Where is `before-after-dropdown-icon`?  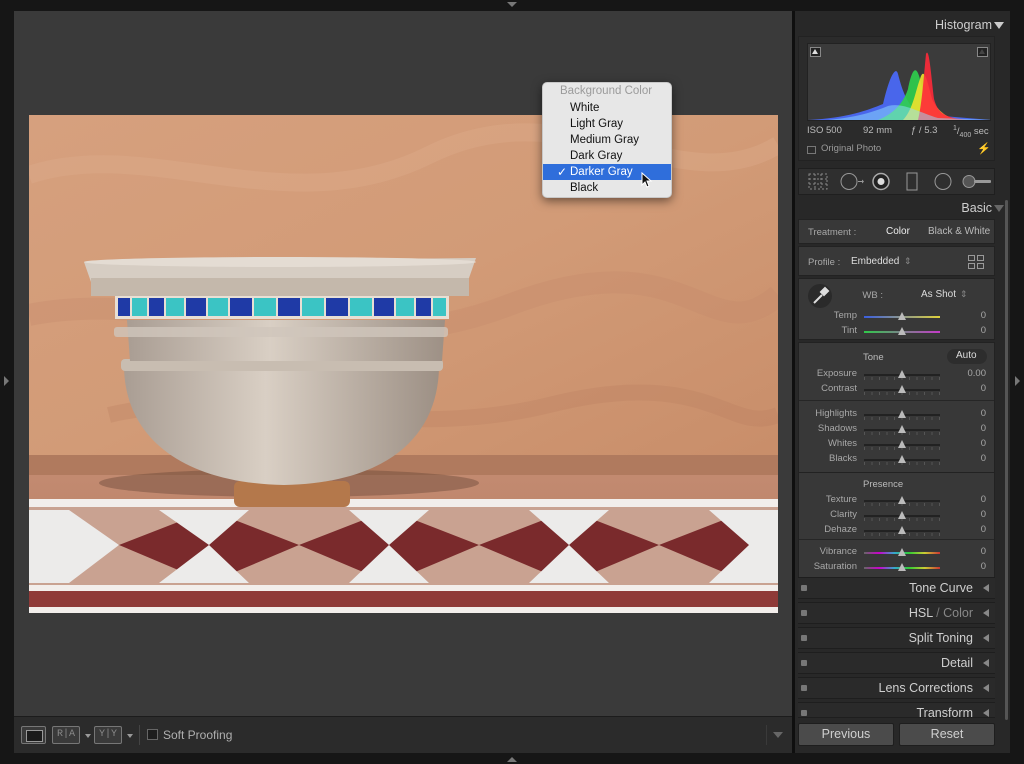
before-after-dropdown-icon is located at coordinates (88, 736).